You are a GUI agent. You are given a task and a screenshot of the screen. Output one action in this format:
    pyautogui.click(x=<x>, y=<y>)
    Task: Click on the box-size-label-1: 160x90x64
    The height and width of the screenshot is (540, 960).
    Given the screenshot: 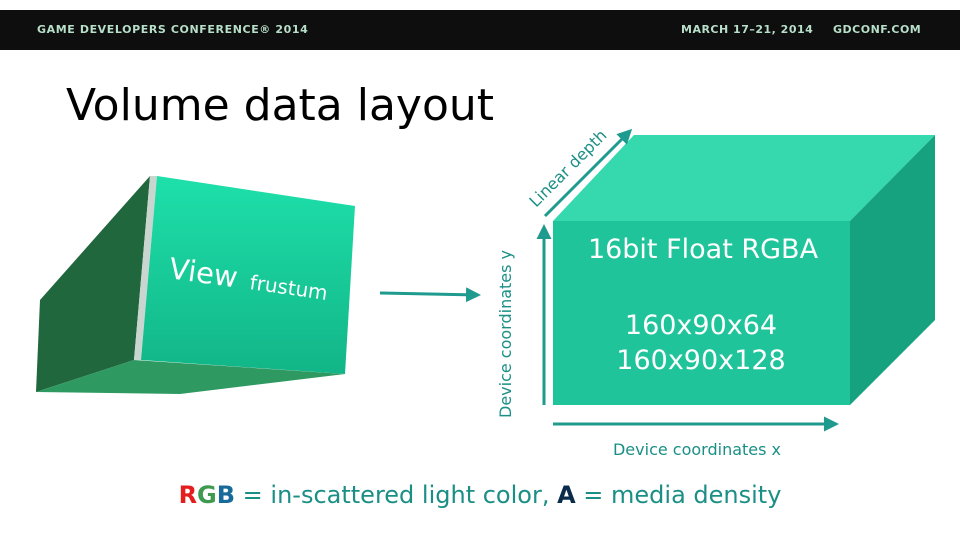 What is the action you would take?
    pyautogui.click(x=701, y=325)
    